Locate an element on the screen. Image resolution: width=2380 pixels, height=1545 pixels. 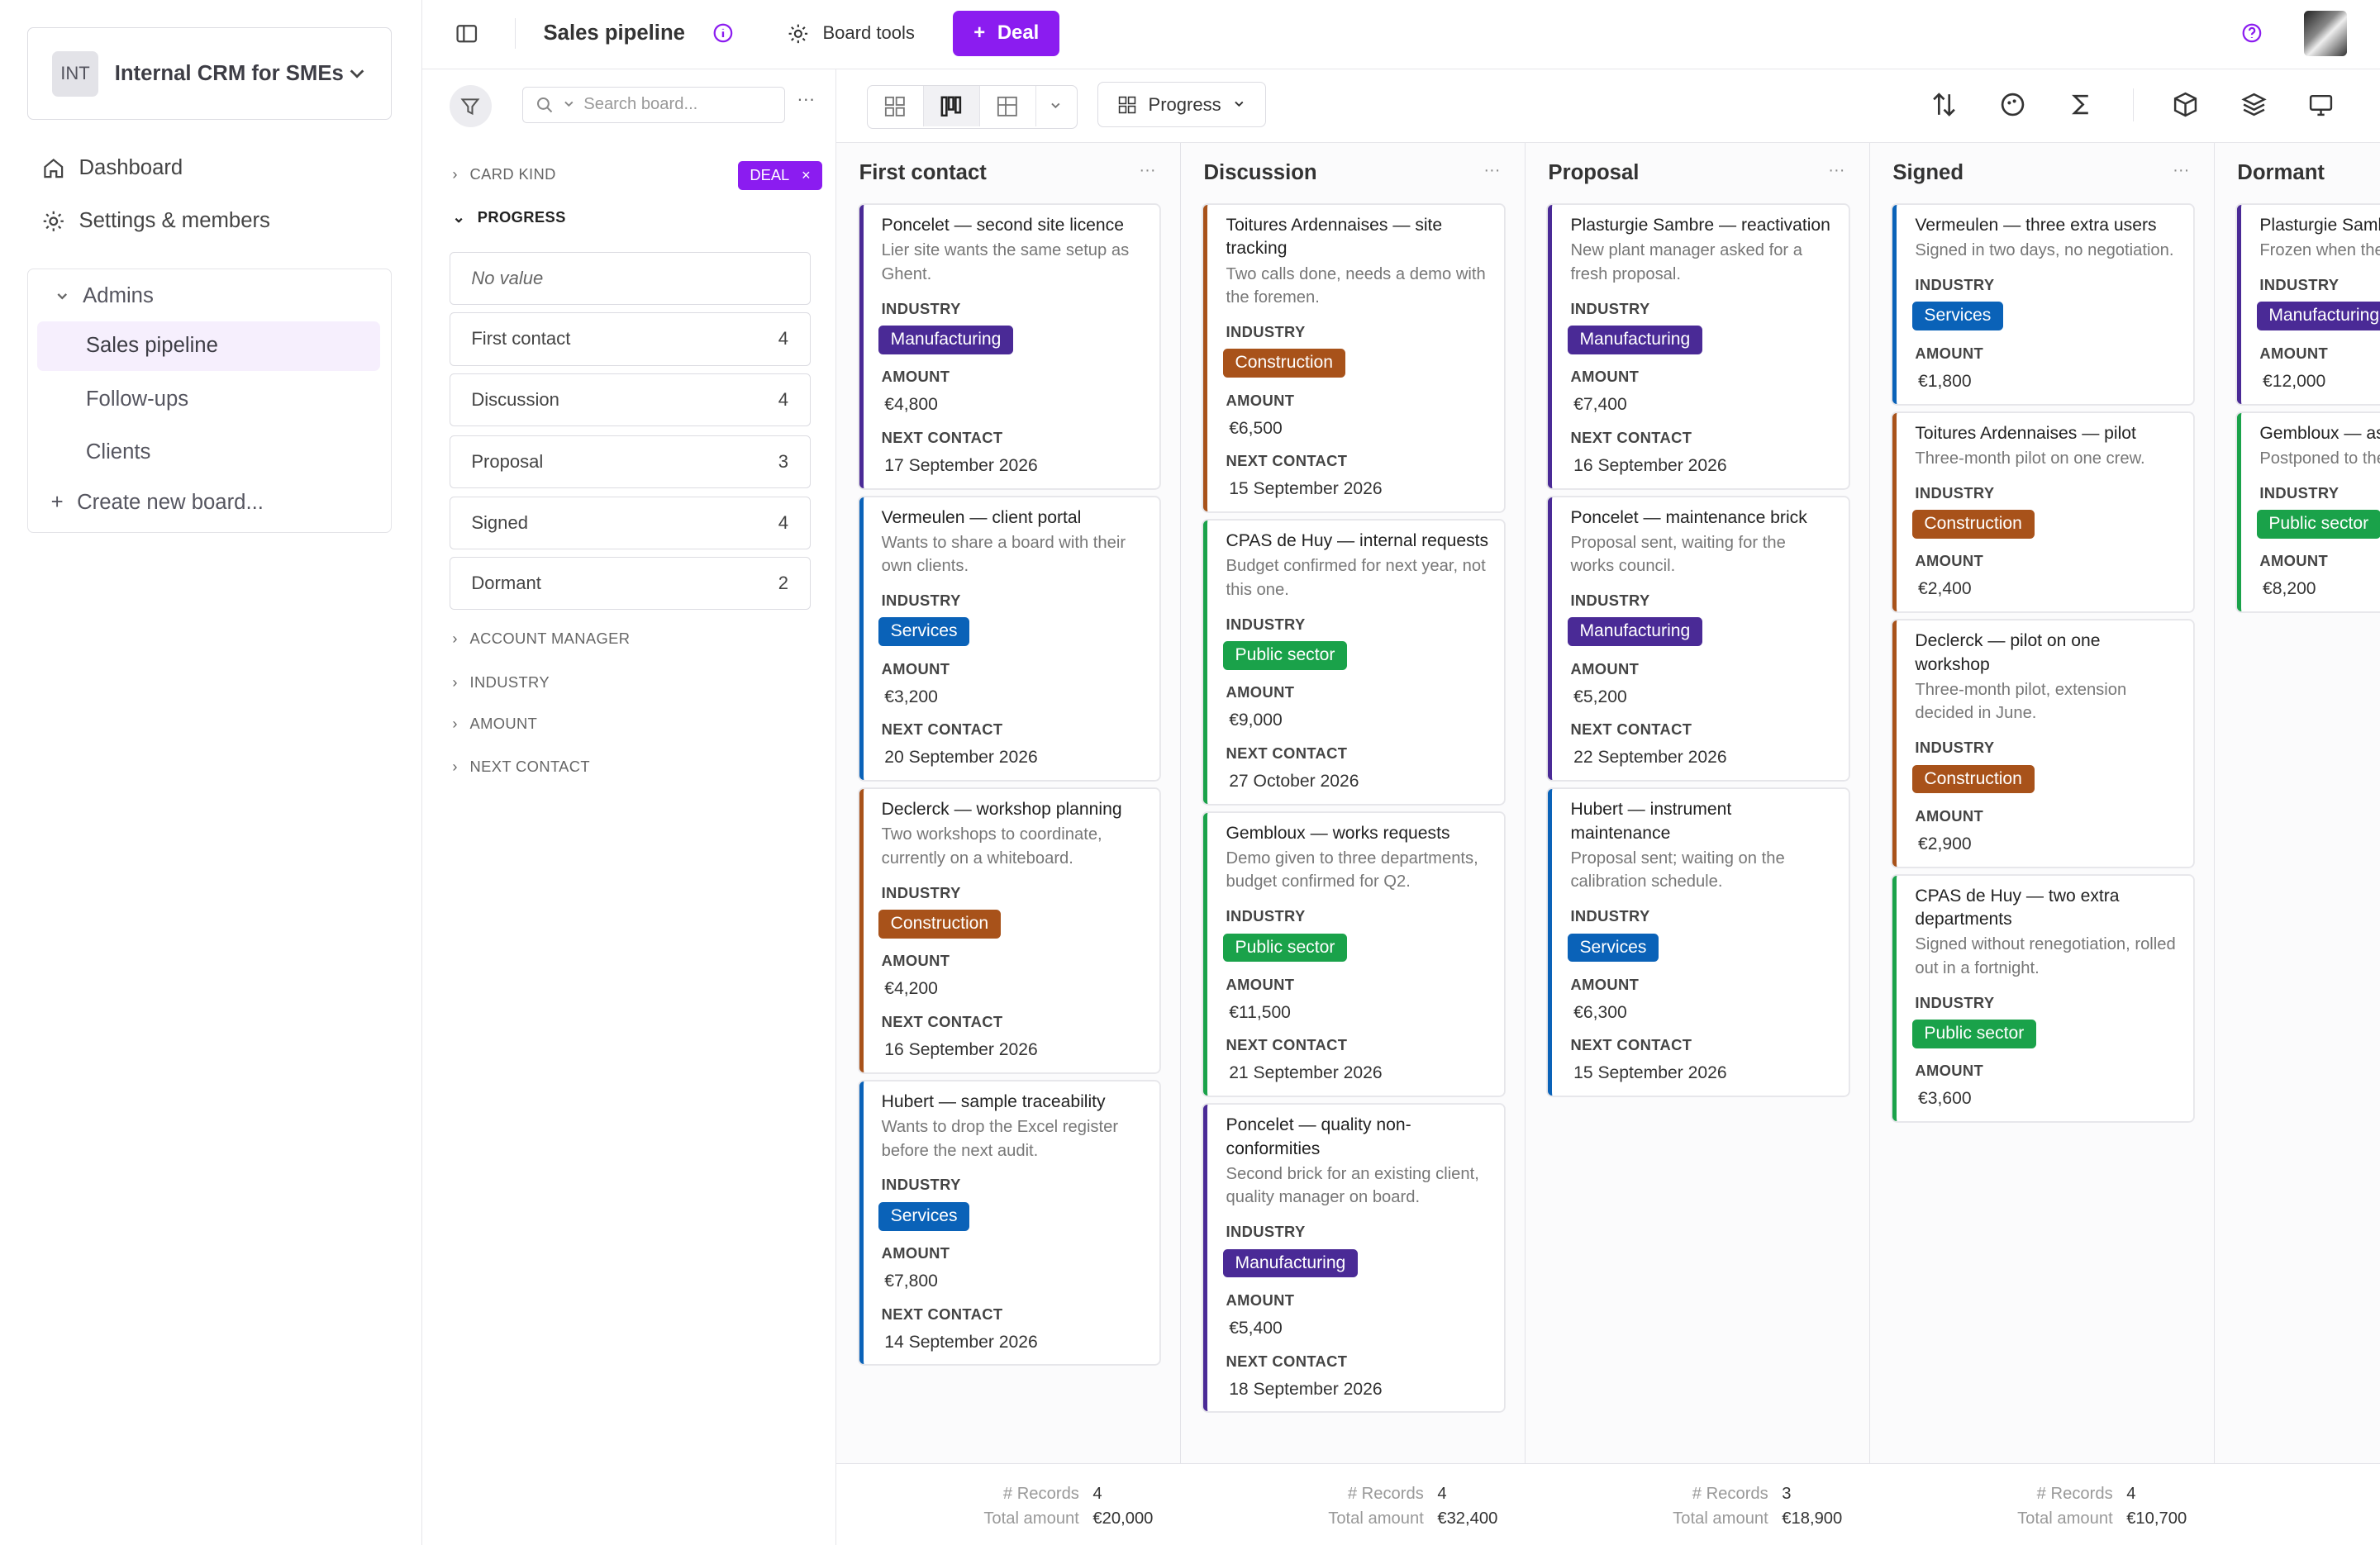
more-icon: ··· is located at coordinates (806, 99).